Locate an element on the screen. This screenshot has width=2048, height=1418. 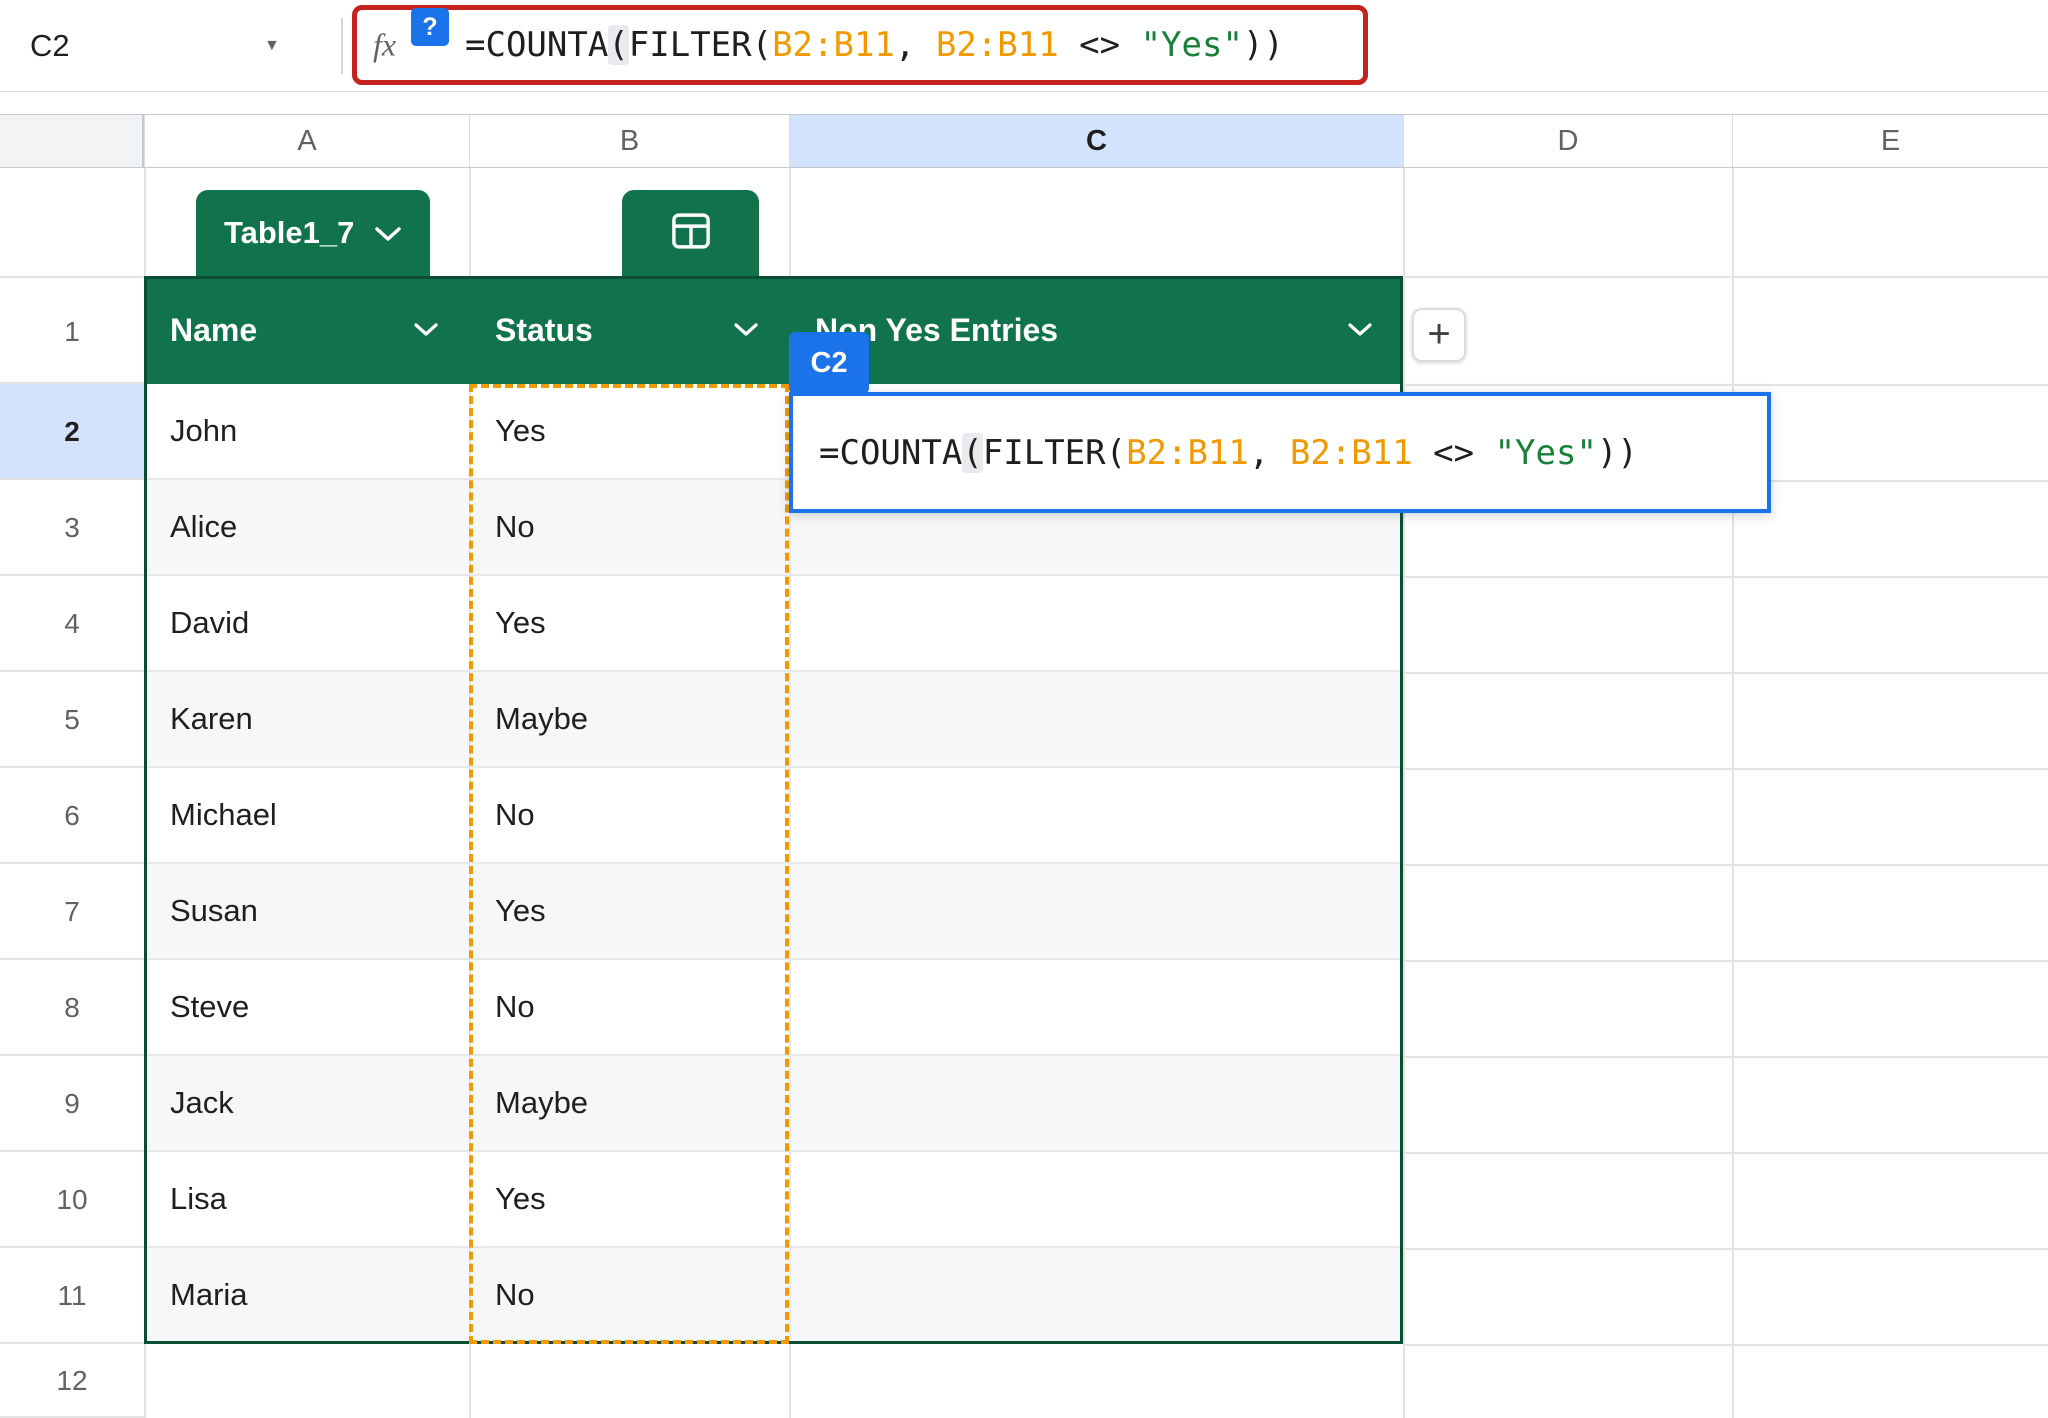
table-row: Lisa Yes is located at coordinates (773, 1200).